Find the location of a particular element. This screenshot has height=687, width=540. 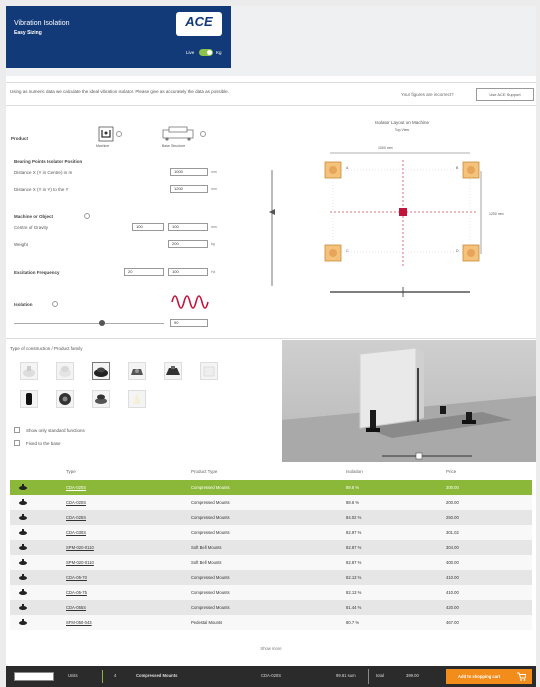

add-to-cart-button: Add to shopping cart is located at coordinates (489, 676).